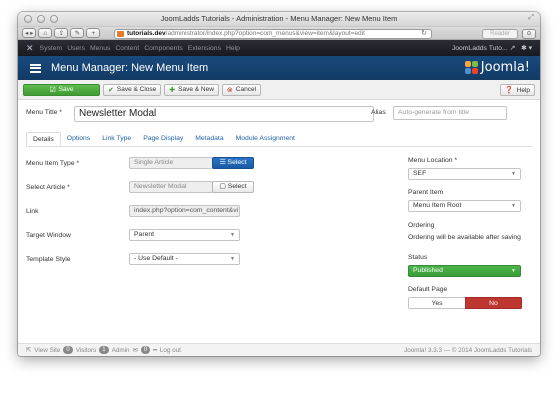 The image size is (560, 393). What do you see at coordinates (464, 271) in the screenshot?
I see `status-select: Published ▼` at bounding box center [464, 271].